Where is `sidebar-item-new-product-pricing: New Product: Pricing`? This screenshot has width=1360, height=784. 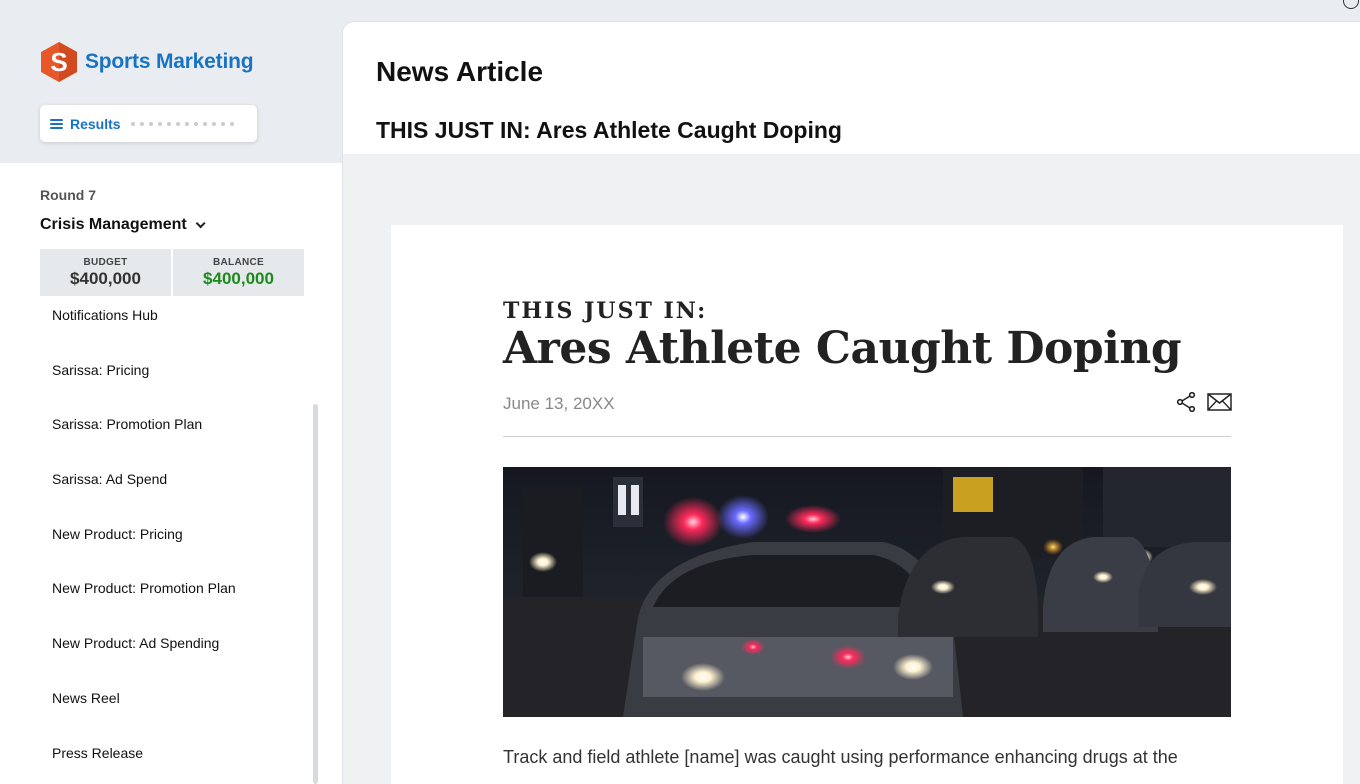
sidebar-item-new-product-pricing: New Product: Pricing is located at coordinates (172, 542).